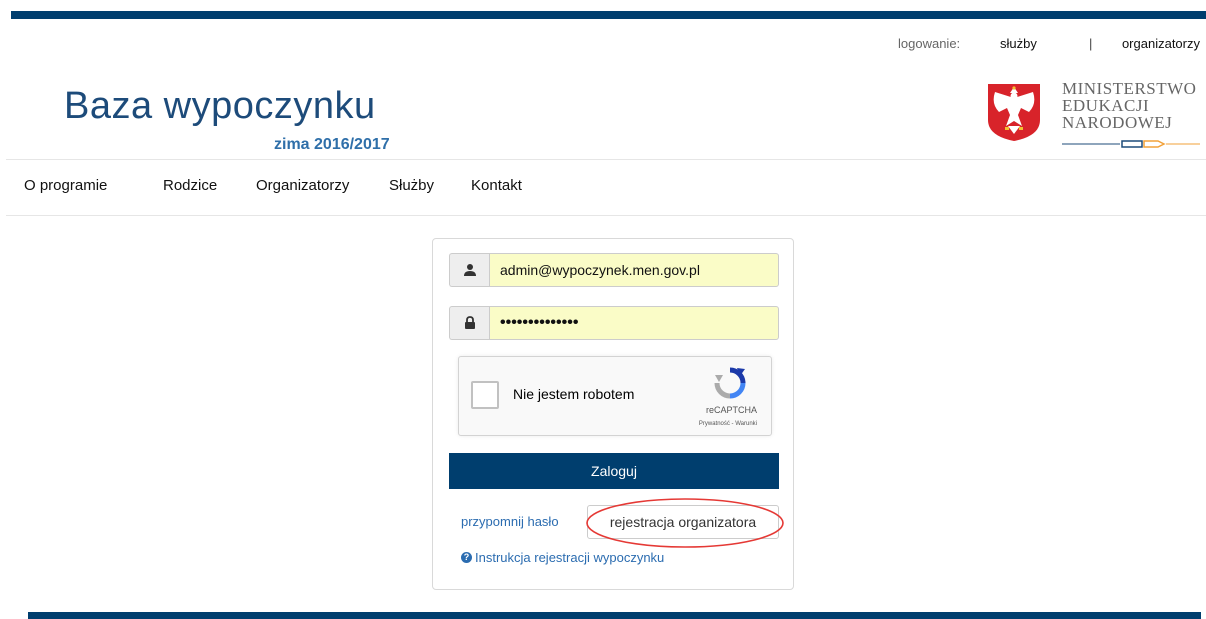 The width and height of the screenshot is (1206, 619). I want to click on nav-item-o-programie: O programie, so click(65, 185).